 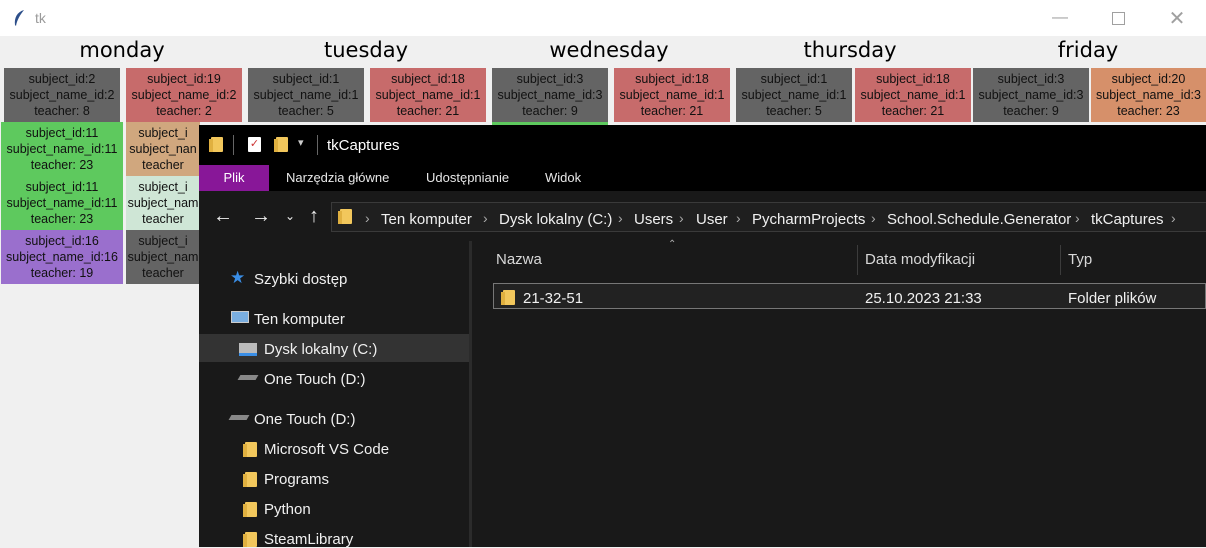 I want to click on close-button: ✕, so click(x=1177, y=18).